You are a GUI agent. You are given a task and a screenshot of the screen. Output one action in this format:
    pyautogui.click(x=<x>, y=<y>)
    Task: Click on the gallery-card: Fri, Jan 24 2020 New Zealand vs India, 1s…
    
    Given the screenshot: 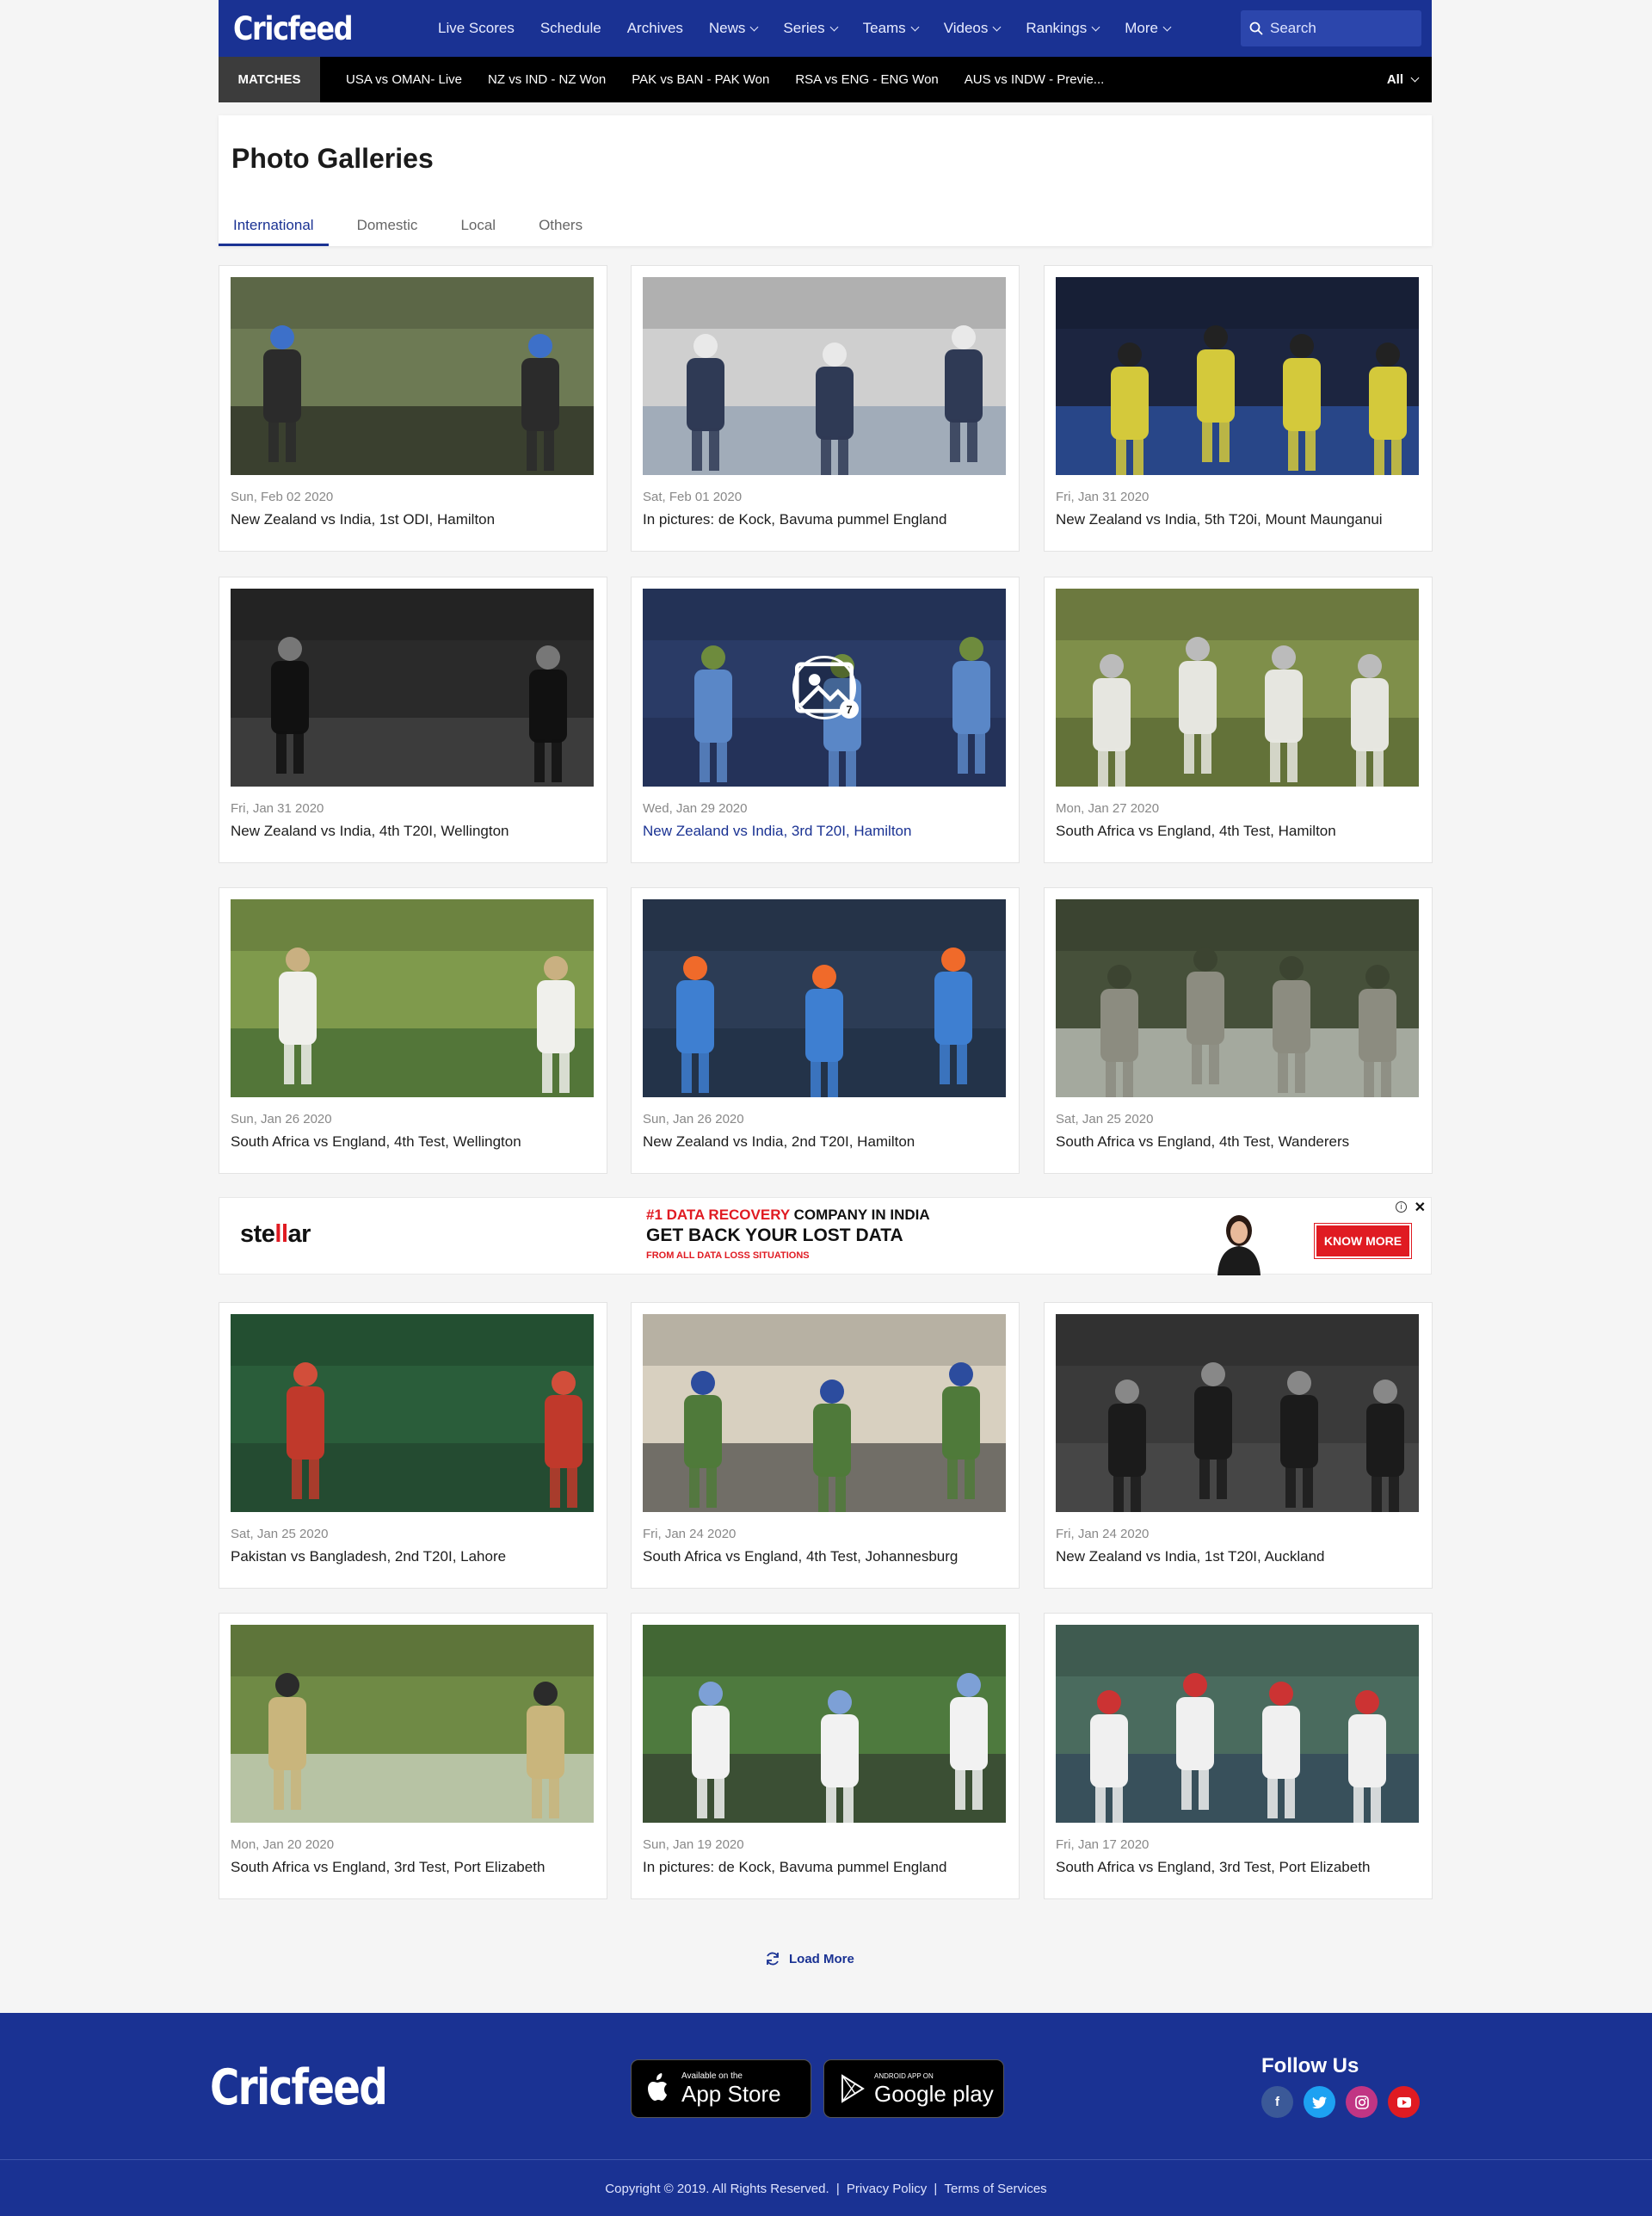 What is the action you would take?
    pyautogui.click(x=1238, y=1446)
    